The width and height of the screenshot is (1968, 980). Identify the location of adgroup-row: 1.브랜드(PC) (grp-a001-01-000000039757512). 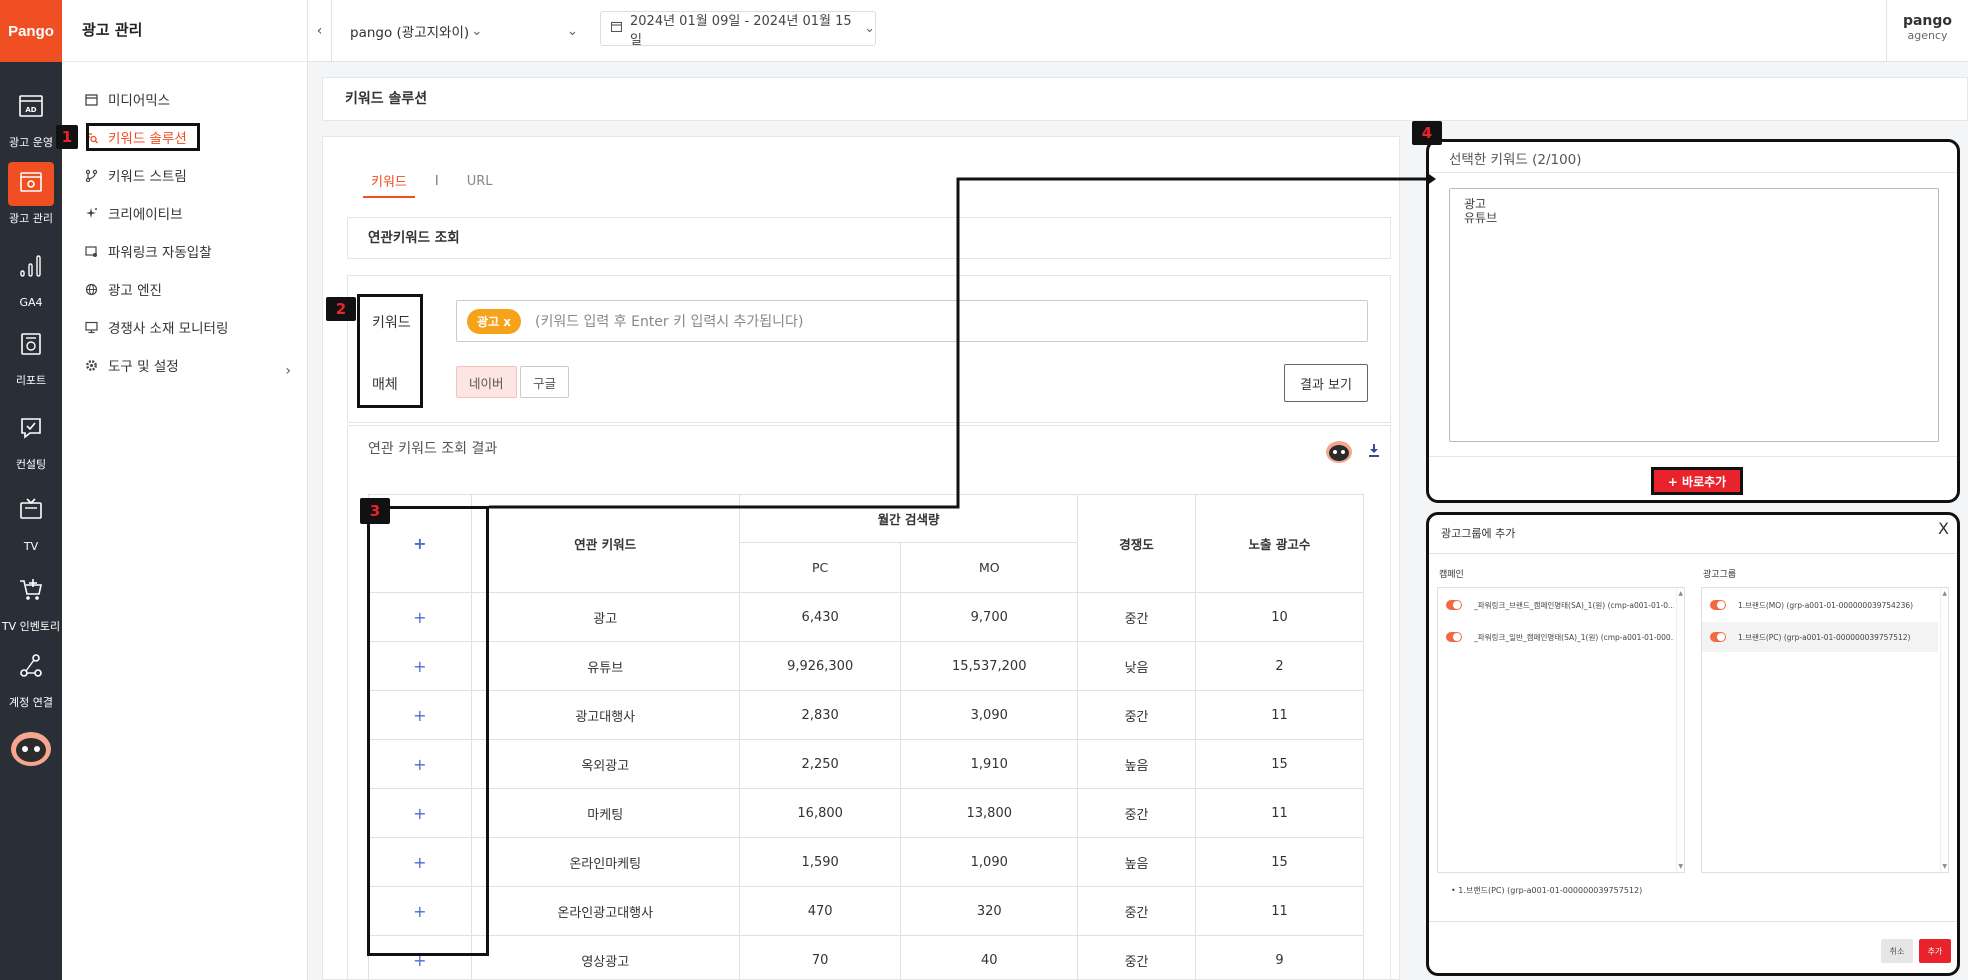
(1820, 637).